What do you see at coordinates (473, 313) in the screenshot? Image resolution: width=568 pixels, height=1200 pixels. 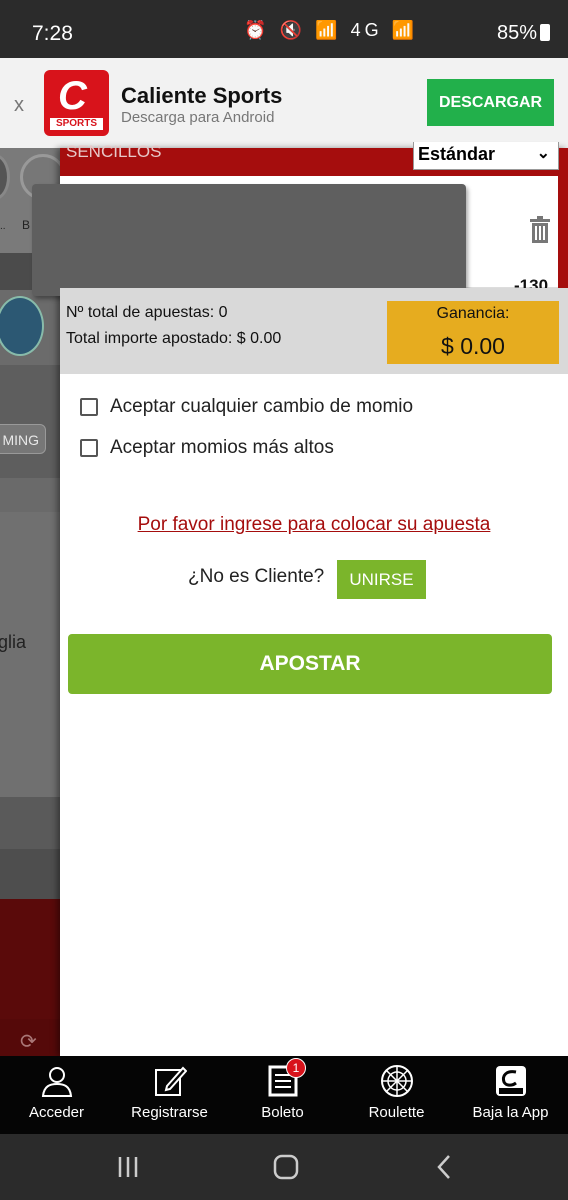 I see `gain-label: Ganancia:` at bounding box center [473, 313].